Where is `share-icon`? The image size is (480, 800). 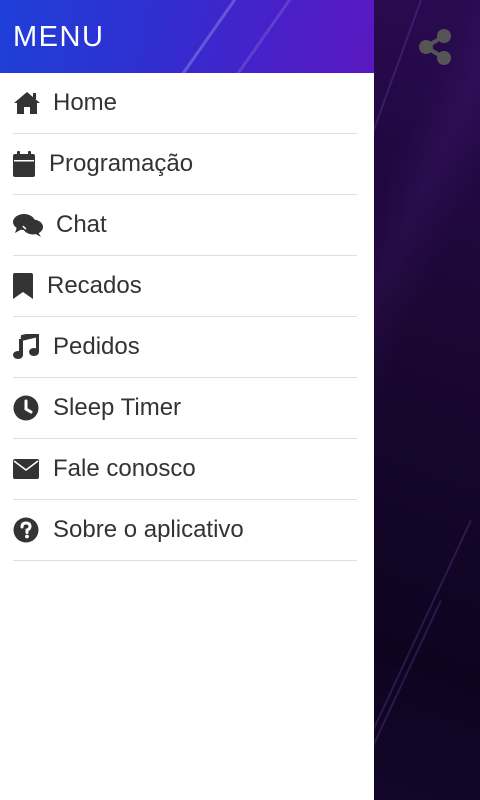
share-icon is located at coordinates (435, 47).